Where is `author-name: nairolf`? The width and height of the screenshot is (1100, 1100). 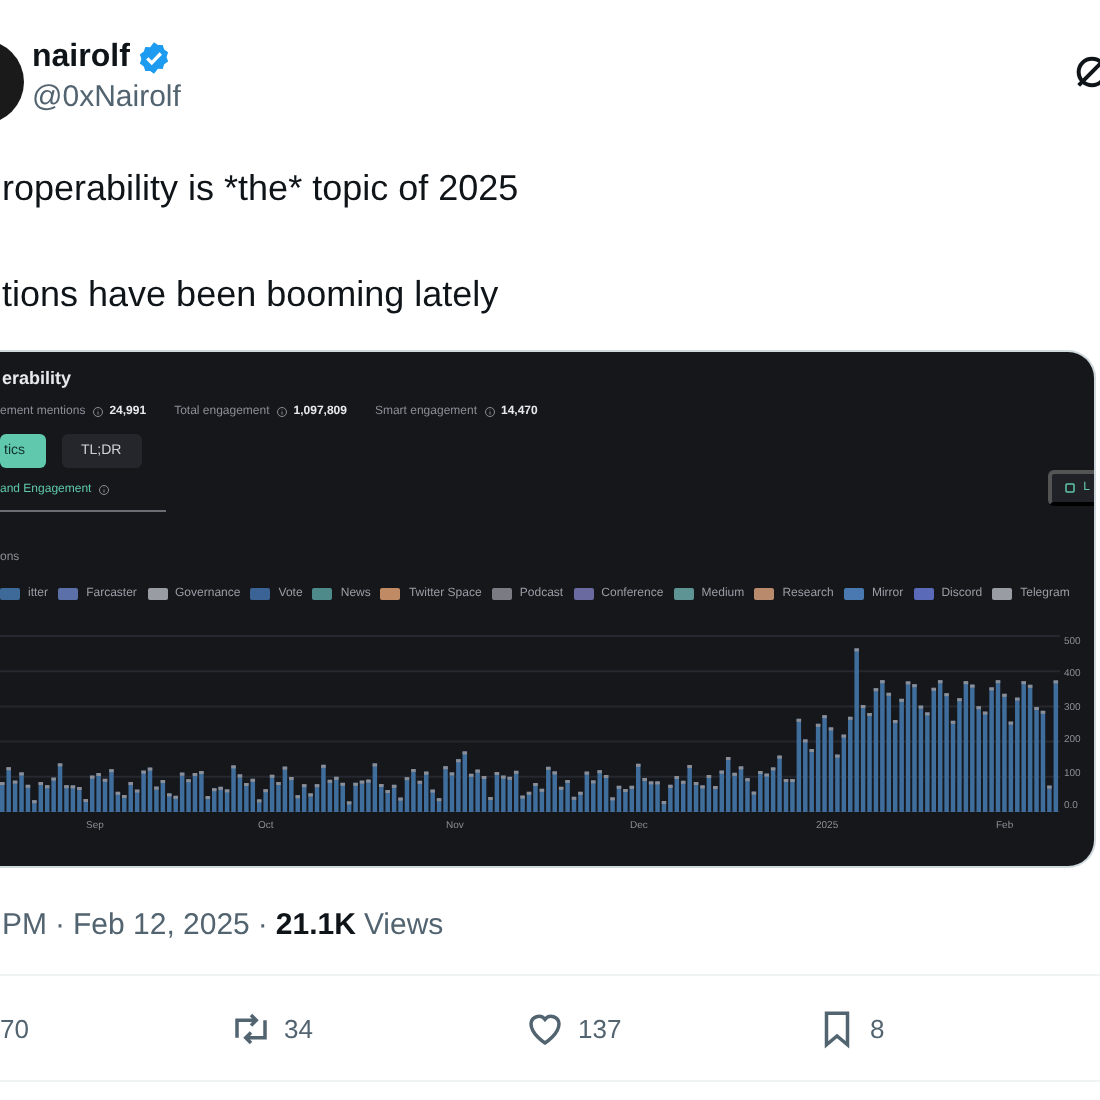
author-name: nairolf is located at coordinates (81, 58).